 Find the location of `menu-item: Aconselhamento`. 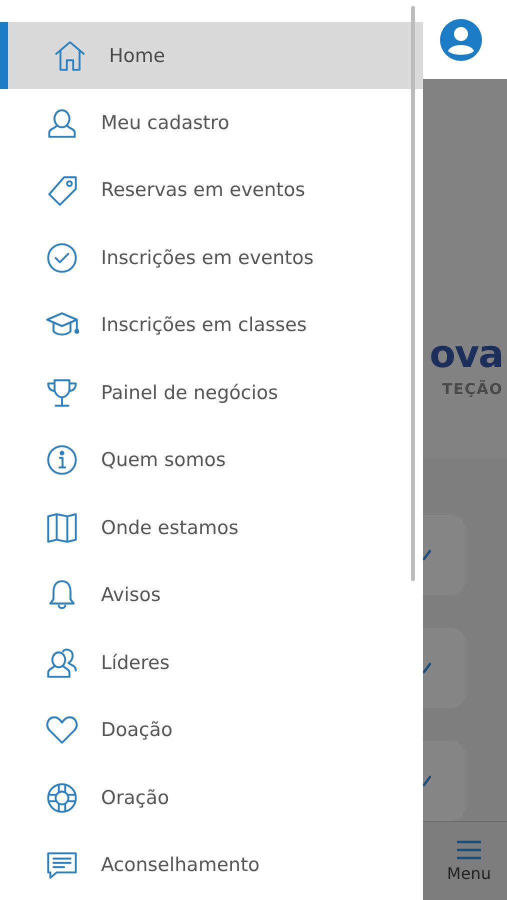

menu-item: Aconselhamento is located at coordinates (211, 865).